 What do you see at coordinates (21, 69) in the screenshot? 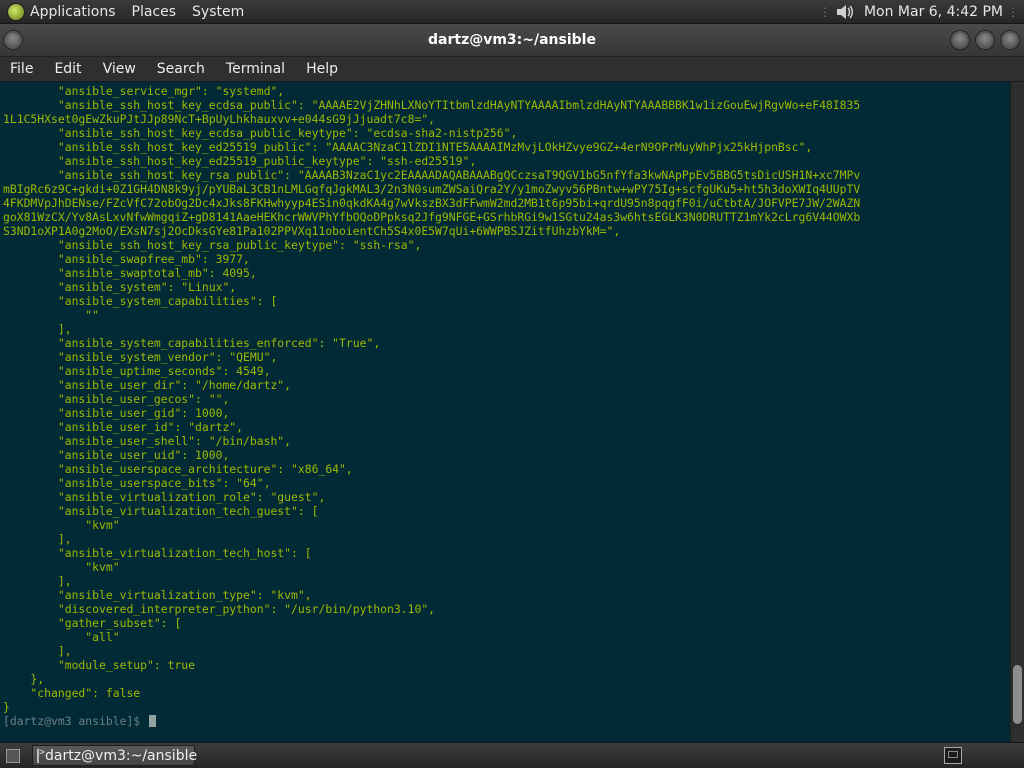
I see `menu-file: File` at bounding box center [21, 69].